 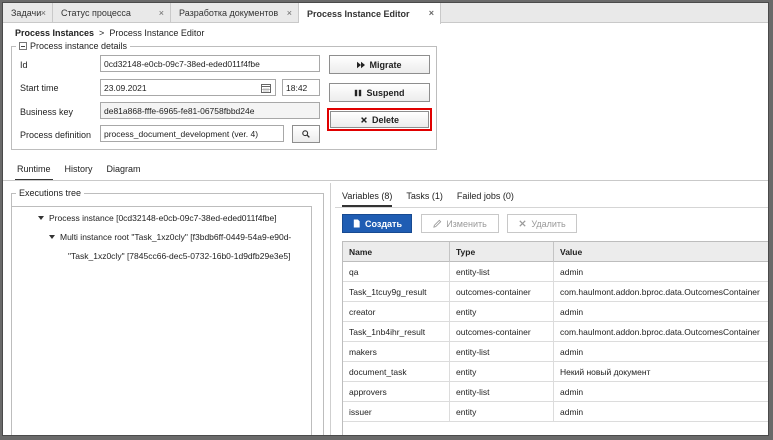 I want to click on cell-name: Task_1tcuy9g_result, so click(x=396, y=292).